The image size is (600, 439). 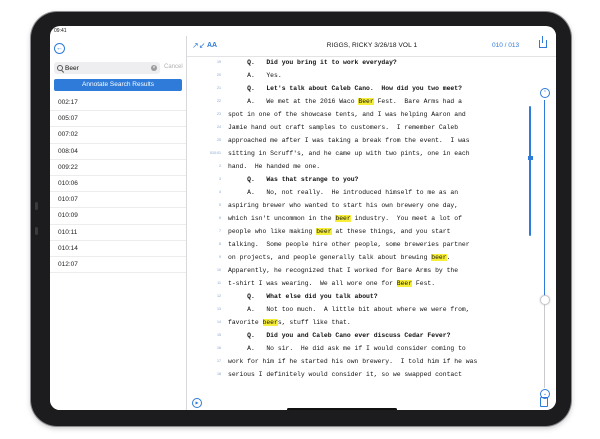 I want to click on annotate-search-results-button: Annotate Search Results, so click(x=118, y=85).